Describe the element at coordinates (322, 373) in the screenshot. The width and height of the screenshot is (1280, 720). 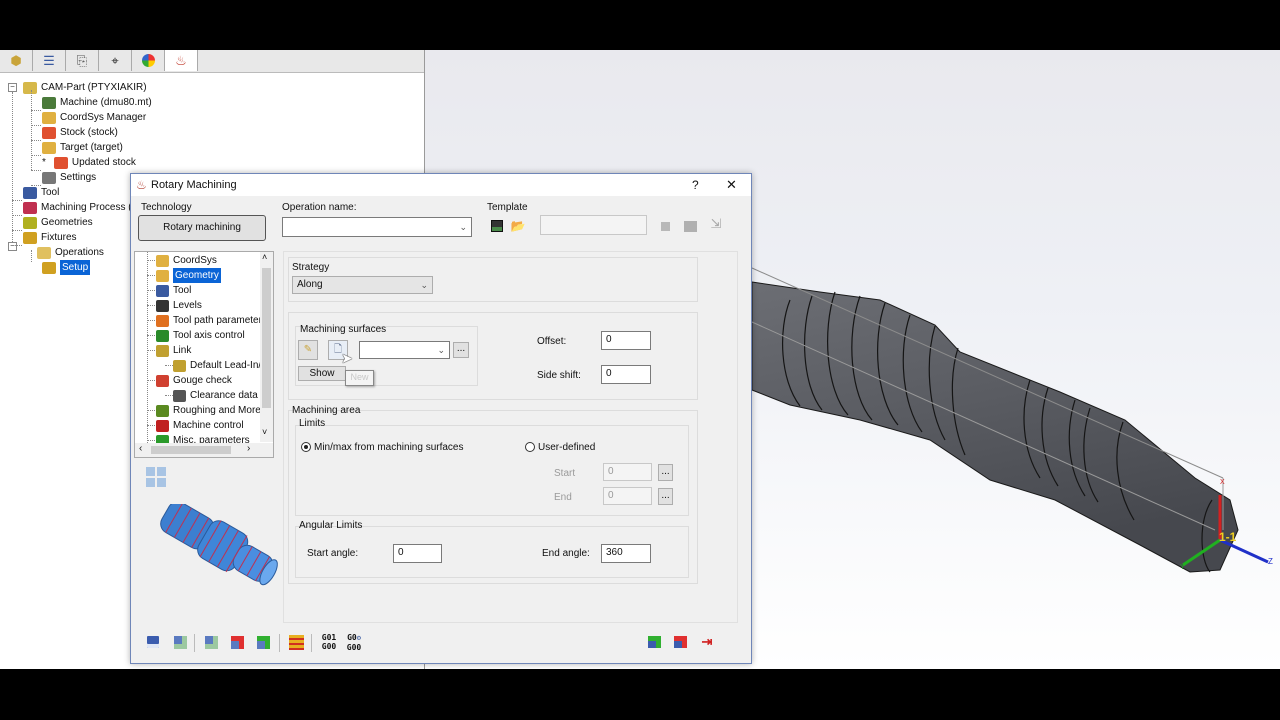
I see `show-button: Show` at that location.